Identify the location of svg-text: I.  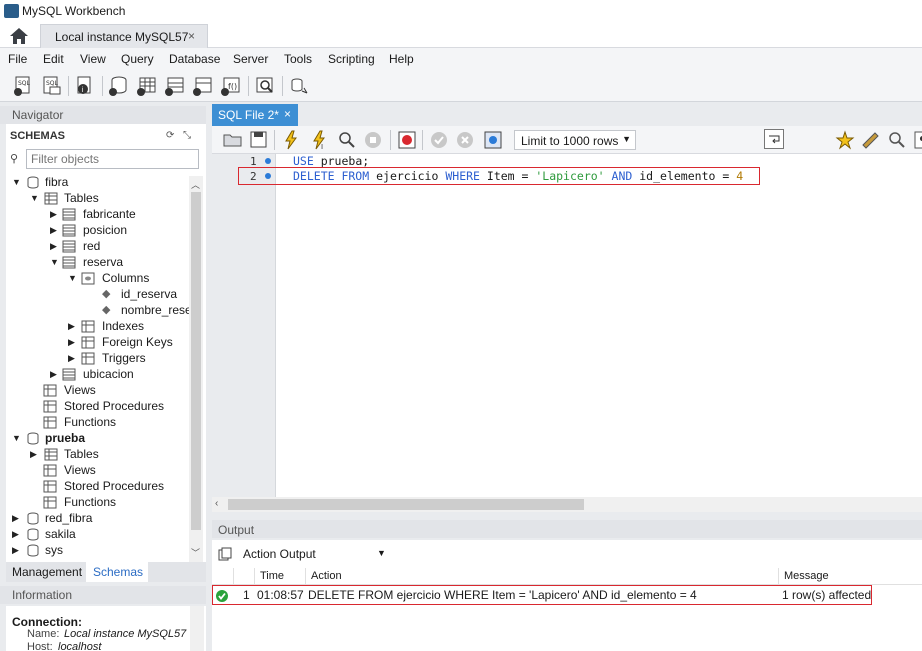
(322, 147).